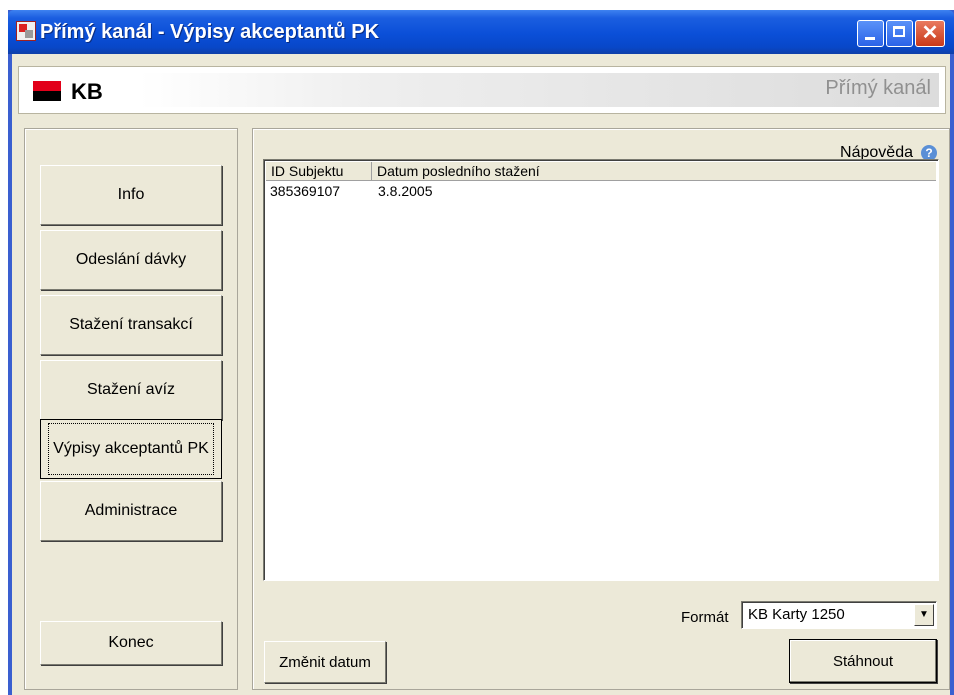  What do you see at coordinates (131, 260) in the screenshot?
I see `sidebar-item-odeslani-davky: Odeslání dávky` at bounding box center [131, 260].